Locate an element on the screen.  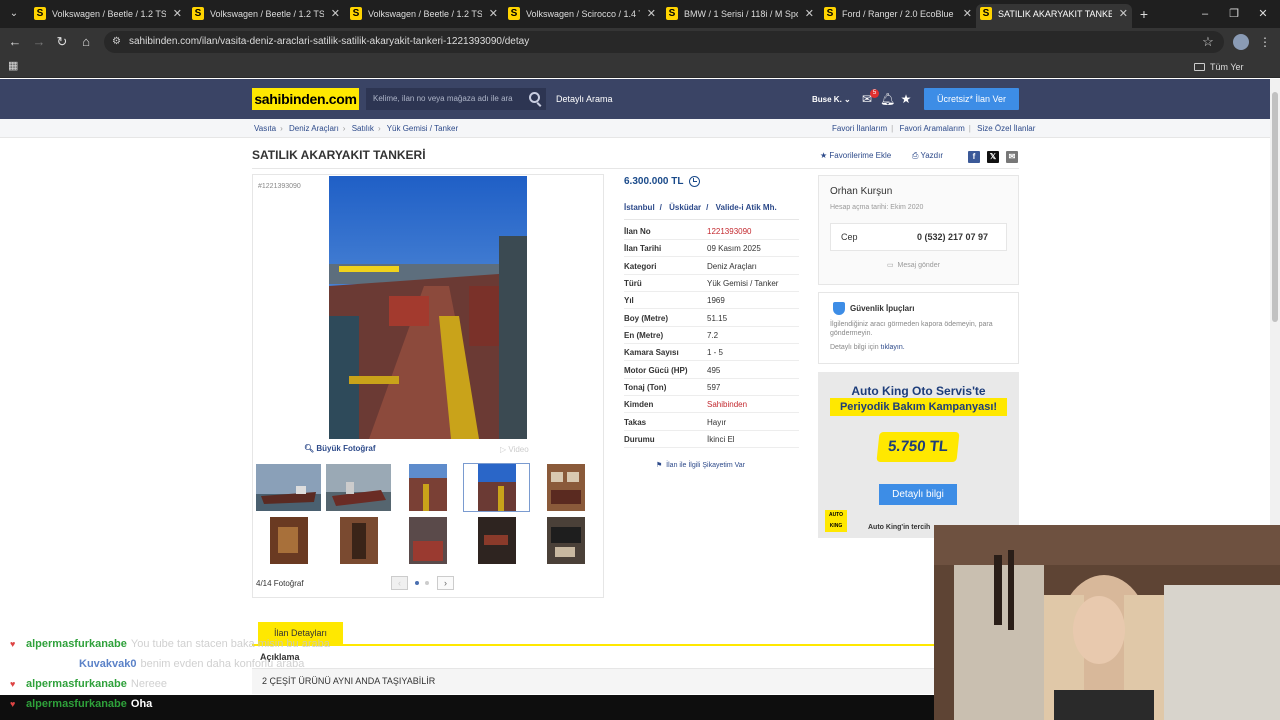
send-message-link: ▭ Mesaj gönder is located at coordinates (913, 265).